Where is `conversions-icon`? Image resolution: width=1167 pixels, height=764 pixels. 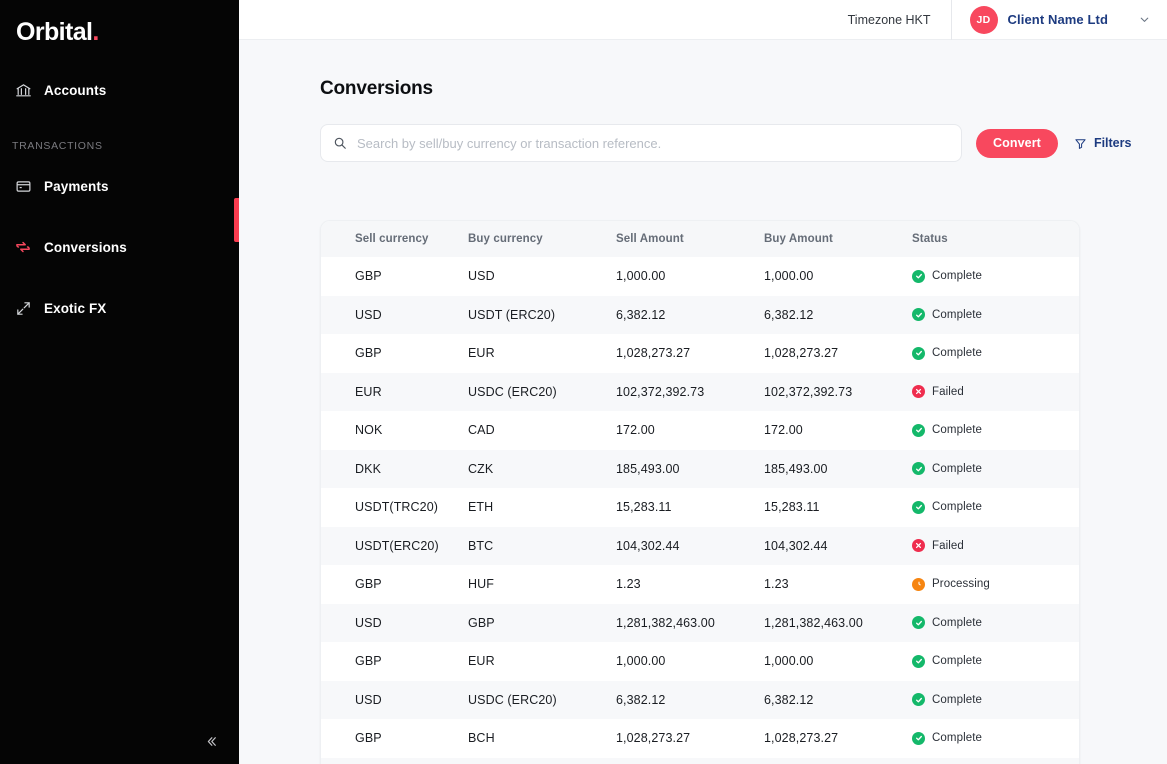
conversions-icon is located at coordinates (23, 247).